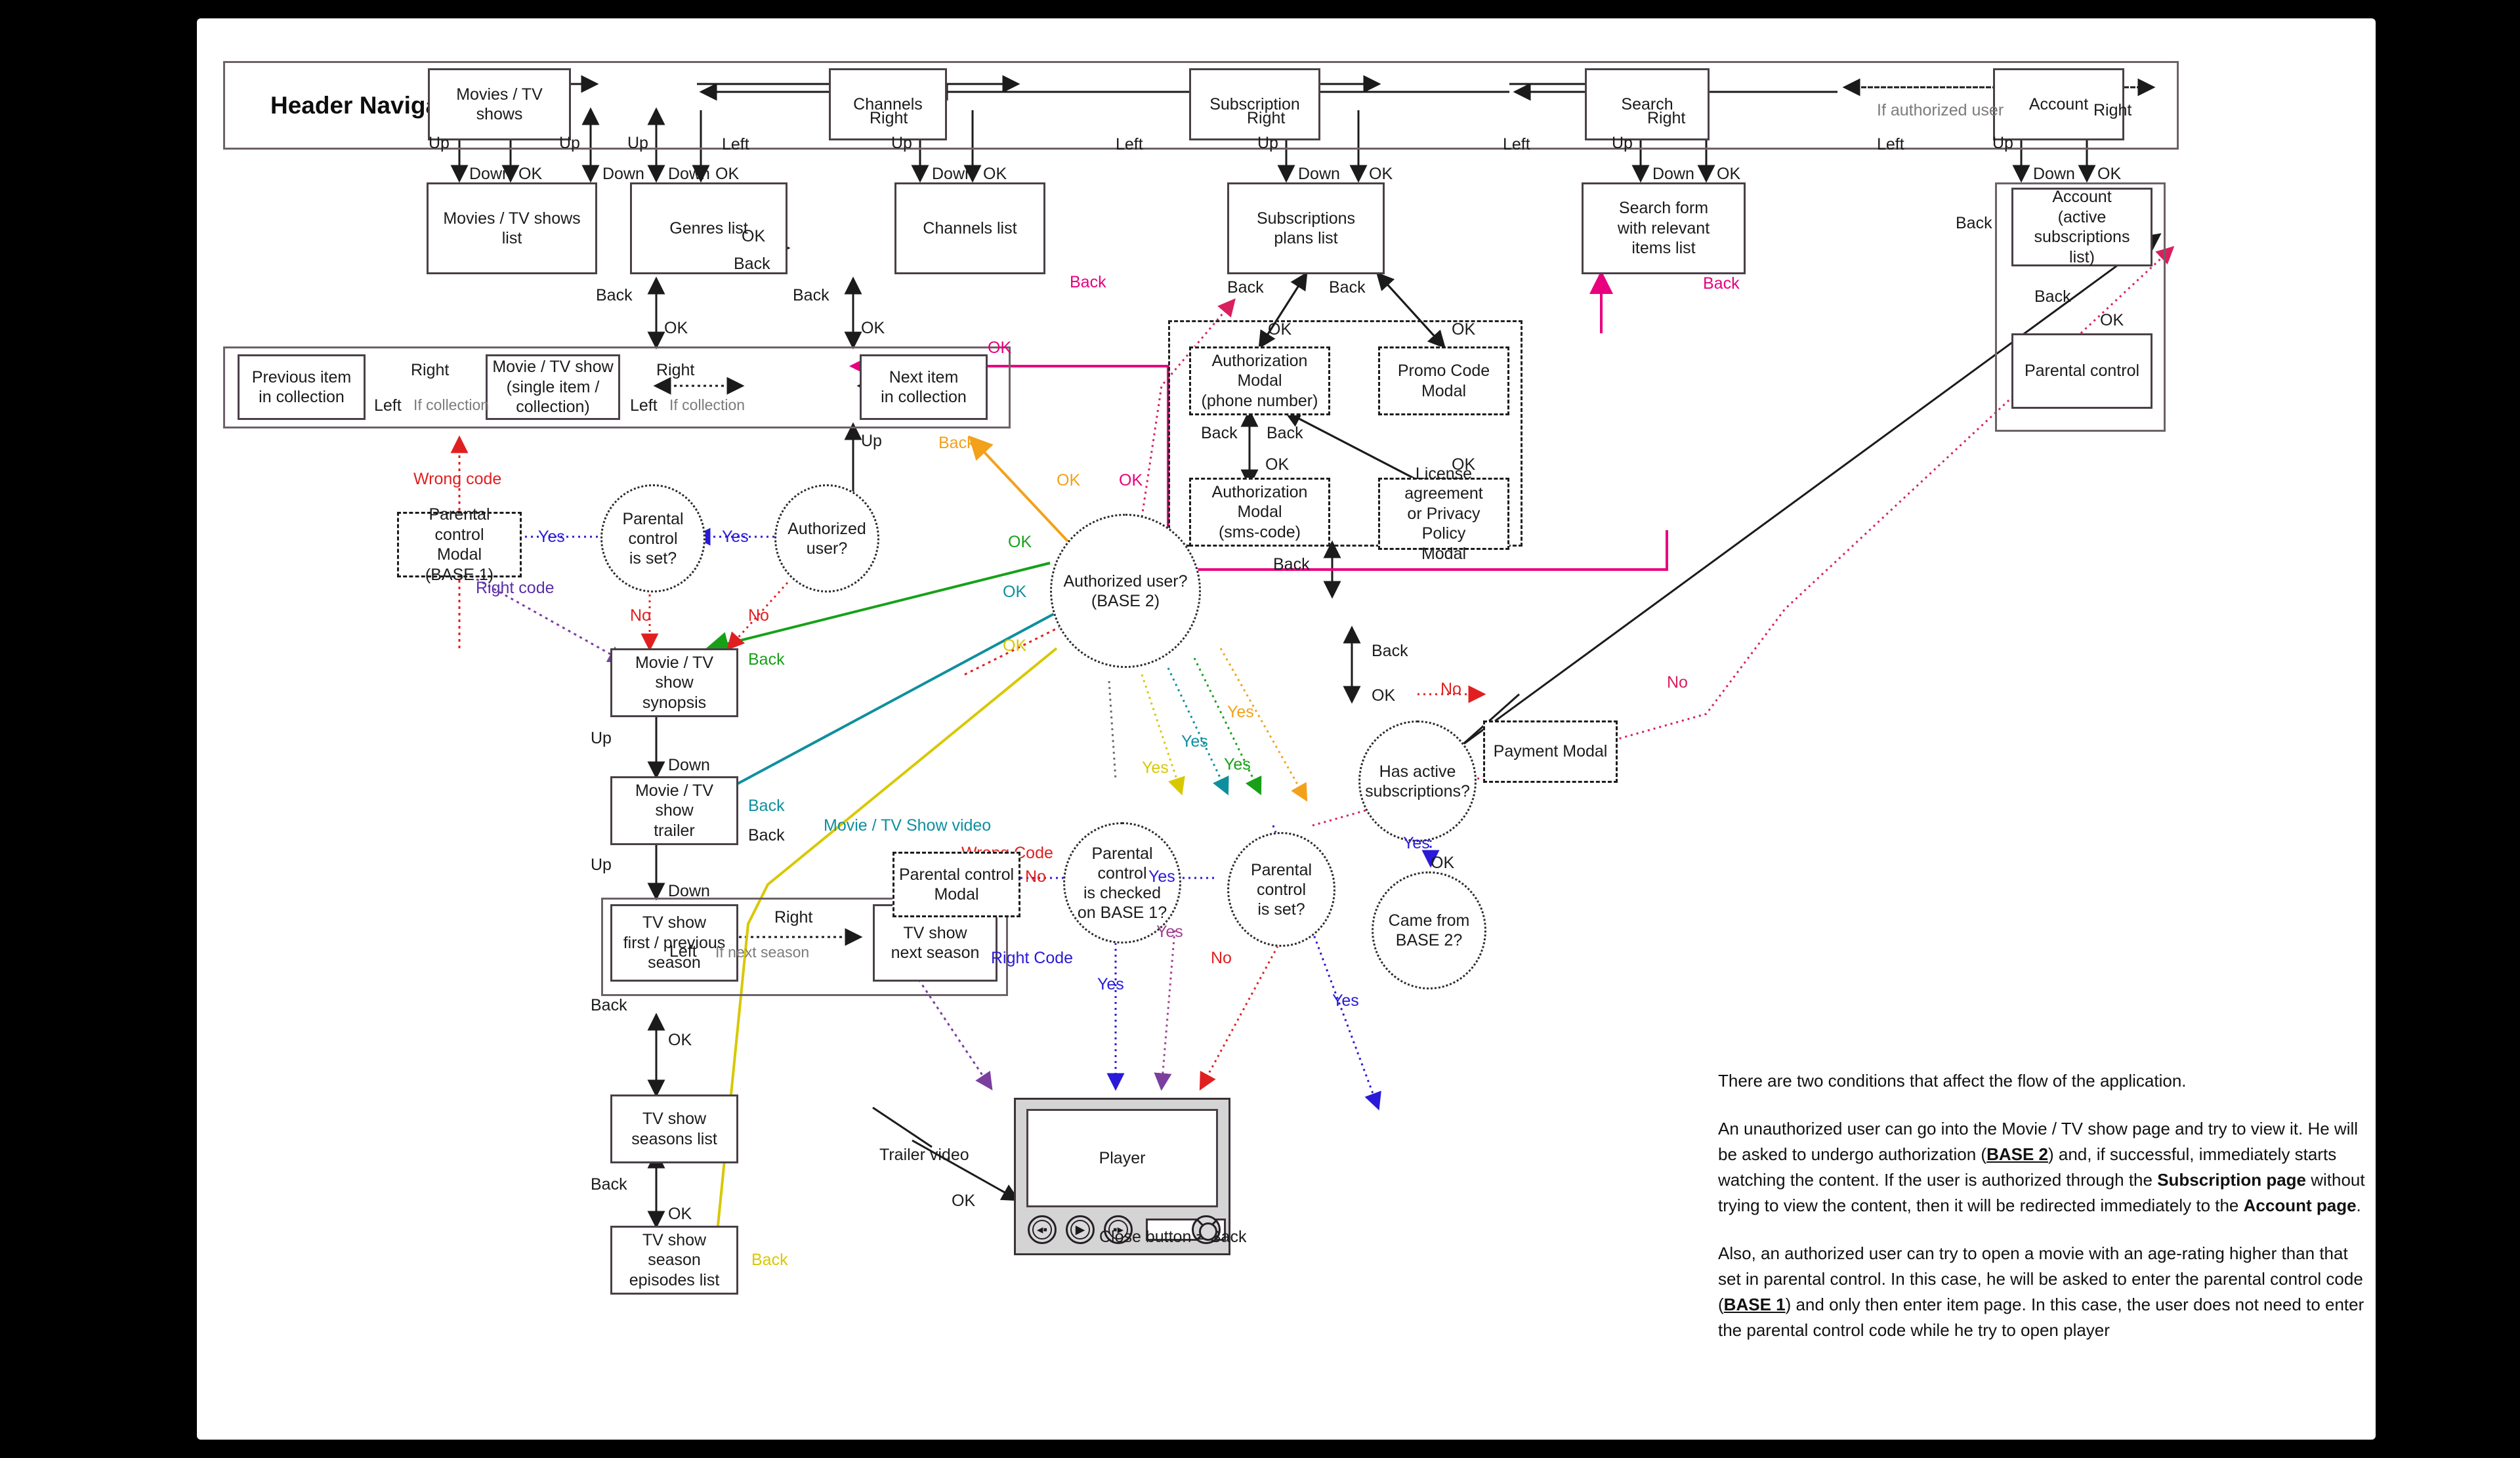 The image size is (2520, 1458). I want to click on header-item-channels: Channels, so click(888, 104).